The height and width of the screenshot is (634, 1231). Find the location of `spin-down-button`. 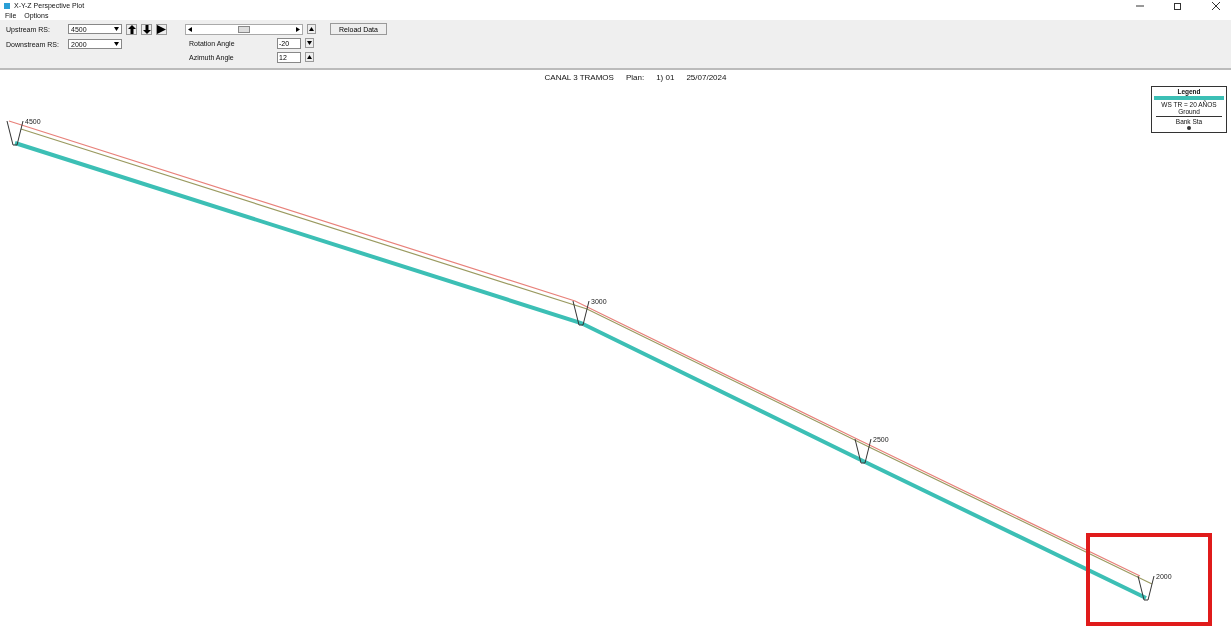

spin-down-button is located at coordinates (309, 57).